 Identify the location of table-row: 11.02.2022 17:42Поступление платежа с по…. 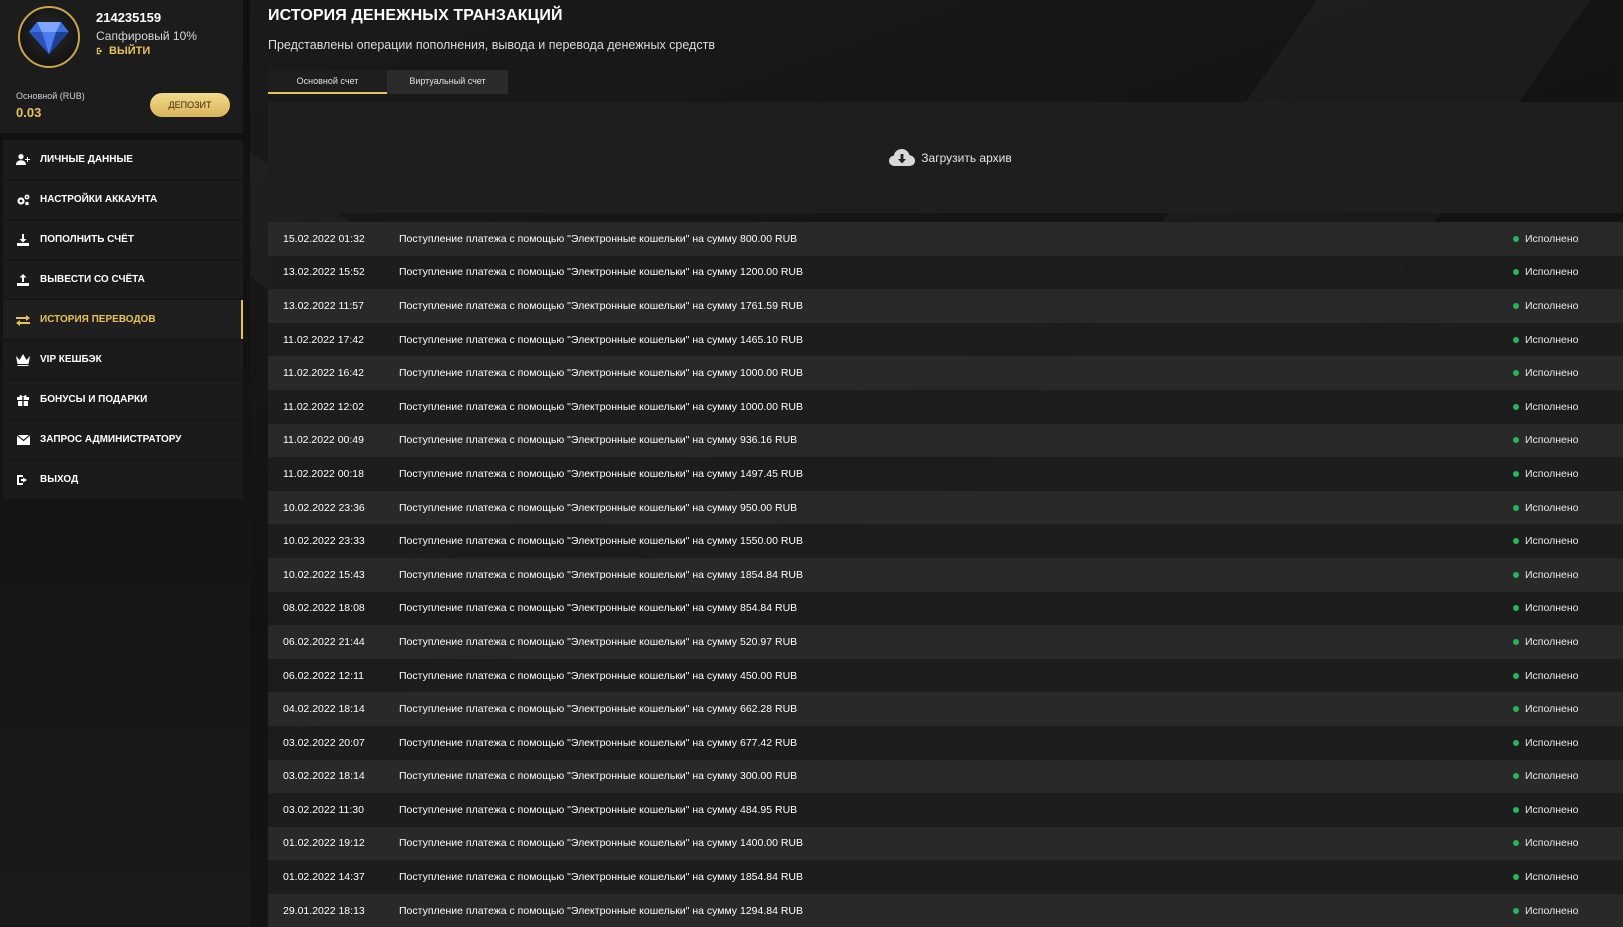
(945, 340).